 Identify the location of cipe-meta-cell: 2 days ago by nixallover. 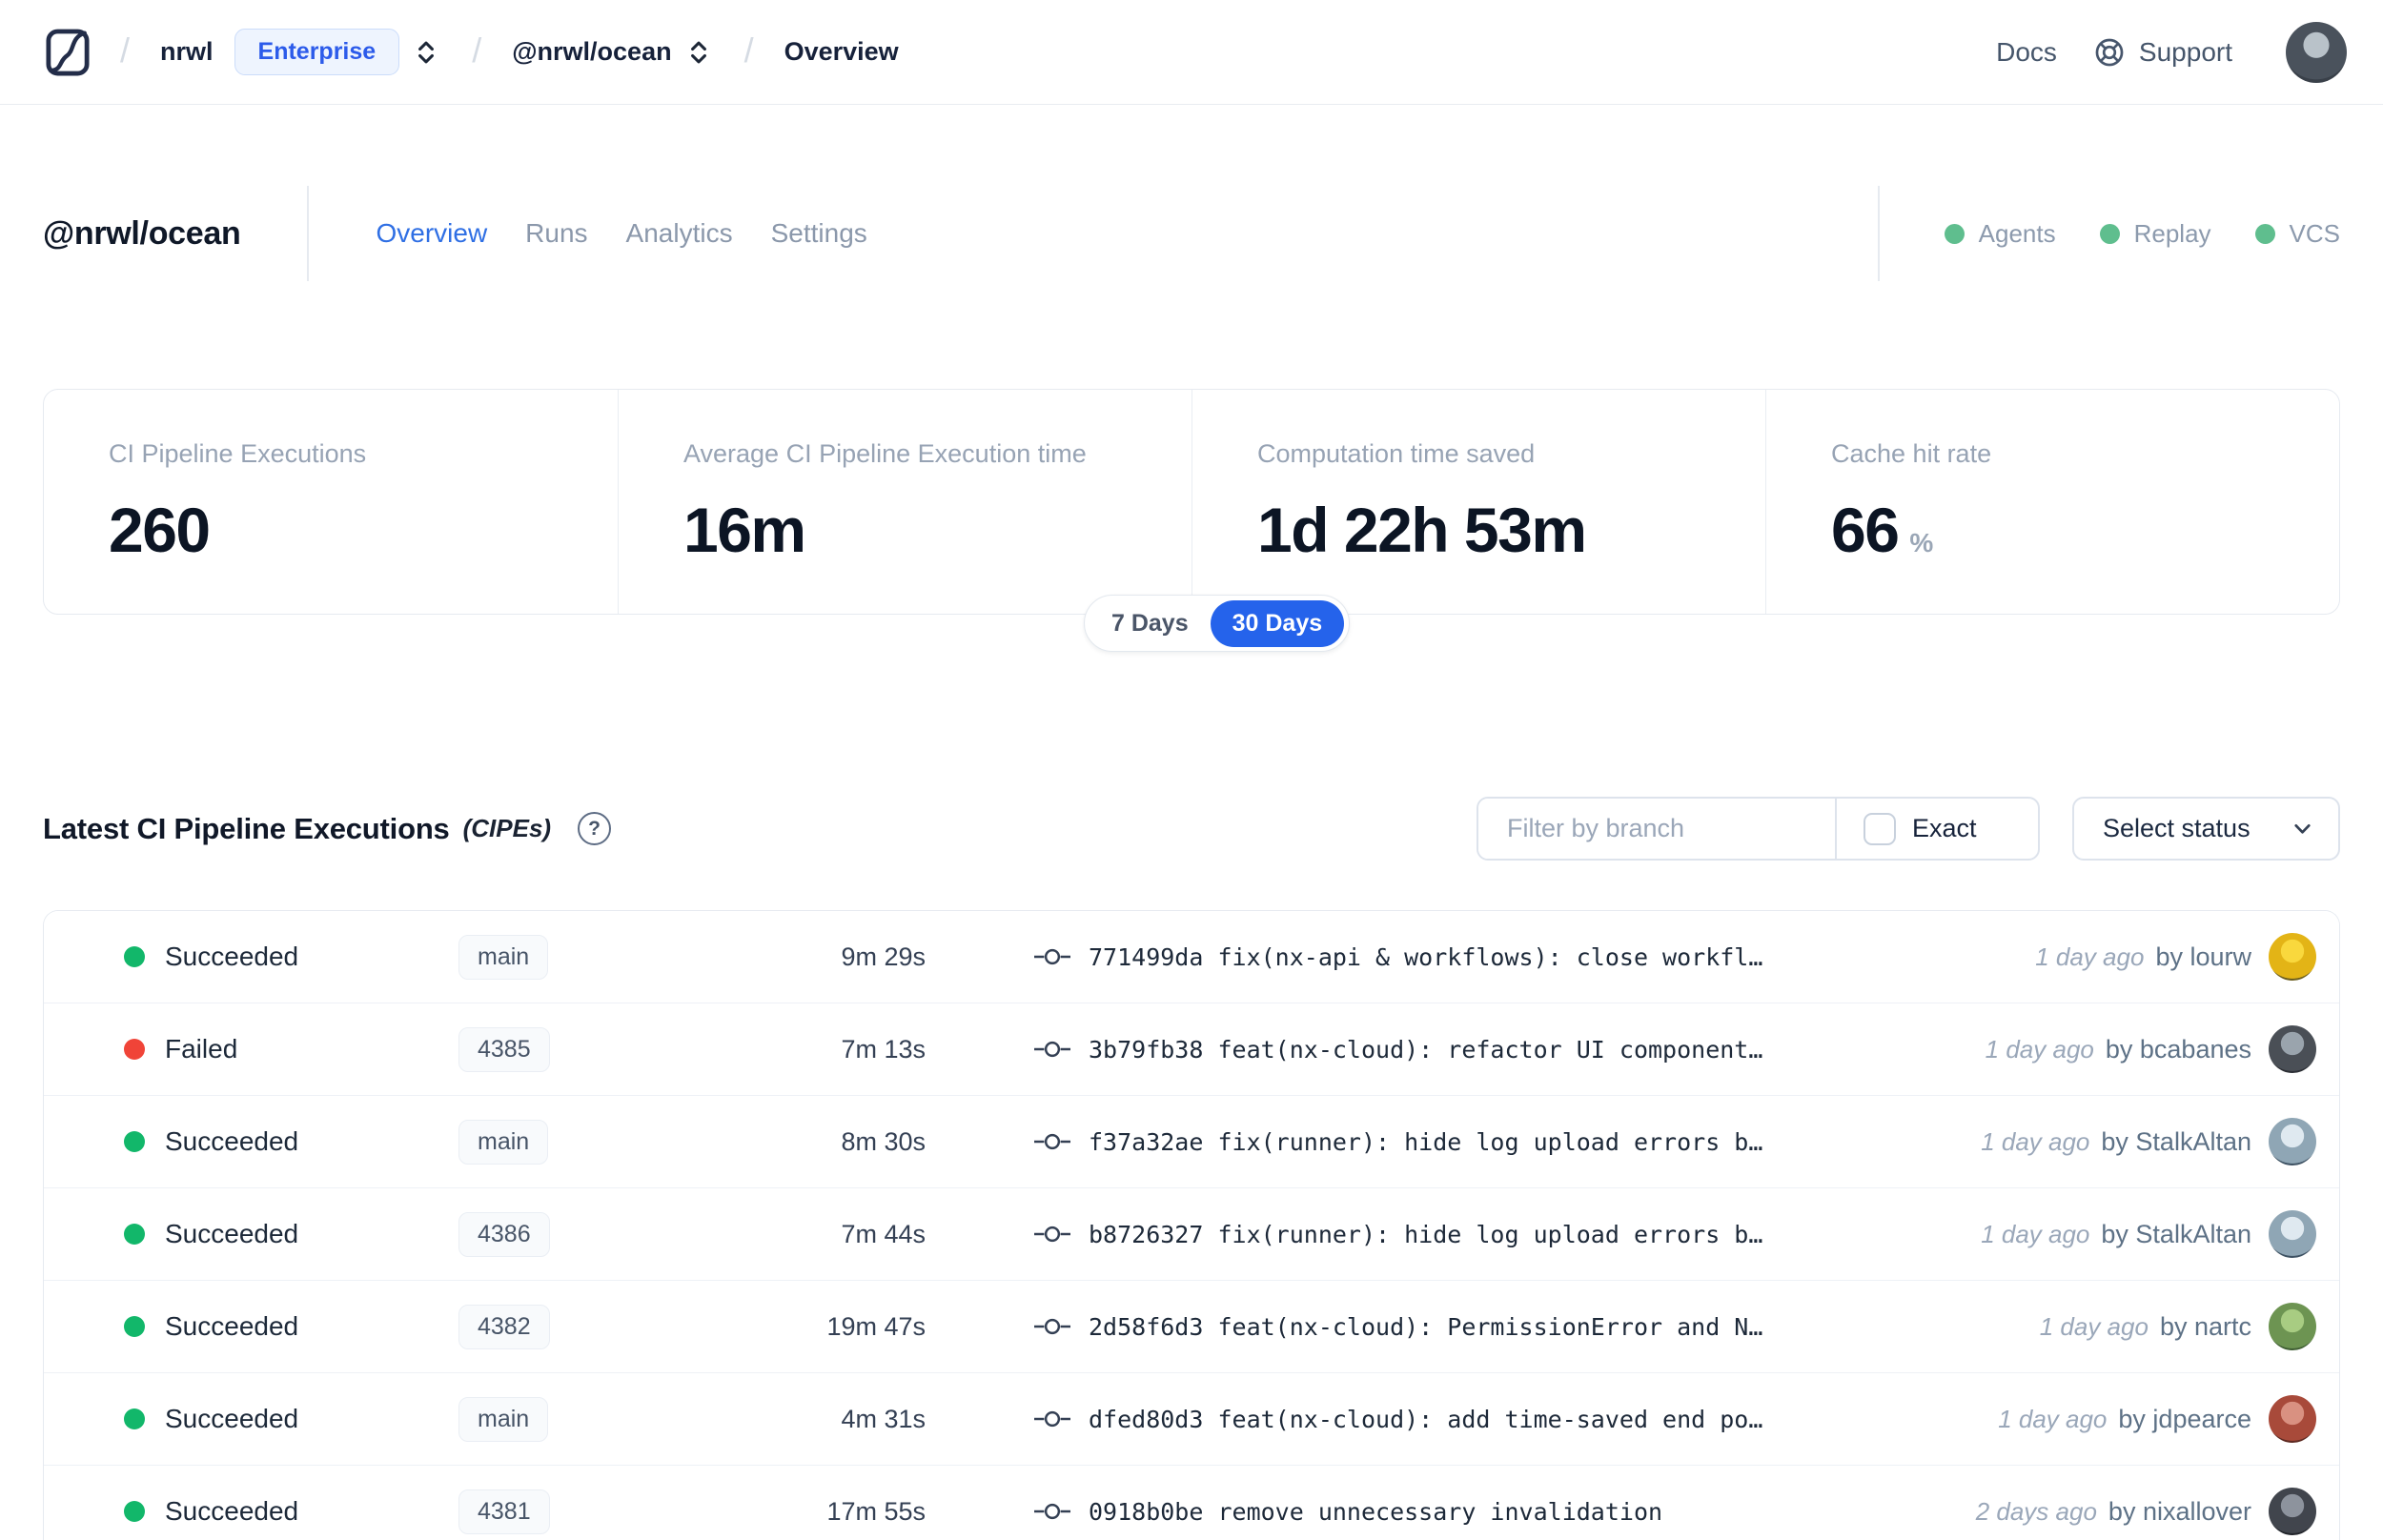
(2158, 1511).